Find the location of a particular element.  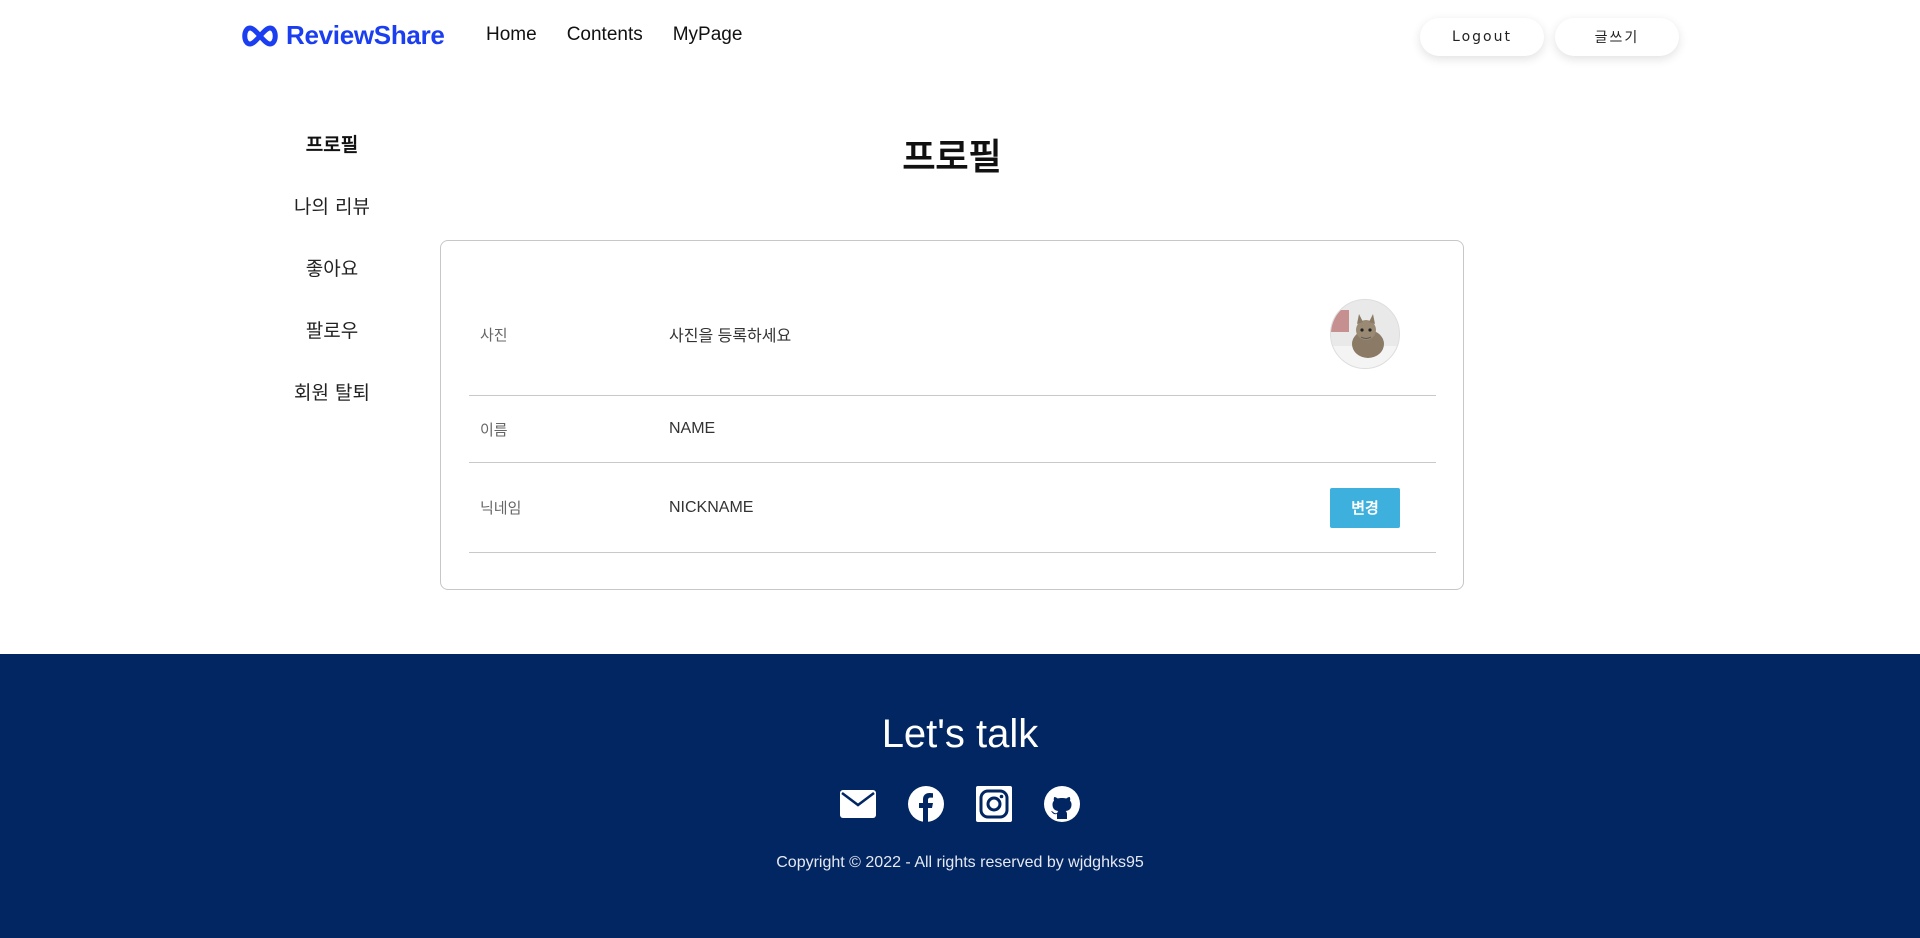

instagram-icon is located at coordinates (994, 804).